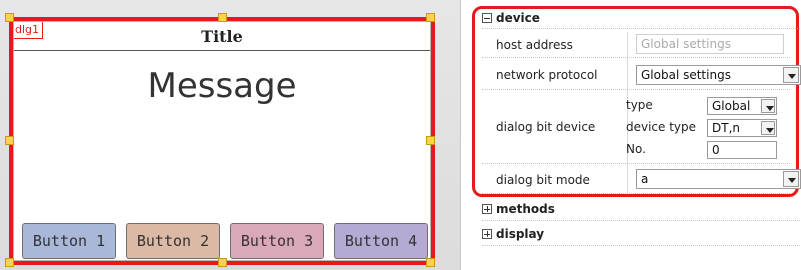 This screenshot has width=801, height=270. What do you see at coordinates (710, 44) in the screenshot?
I see `host-address-field: Global settings` at bounding box center [710, 44].